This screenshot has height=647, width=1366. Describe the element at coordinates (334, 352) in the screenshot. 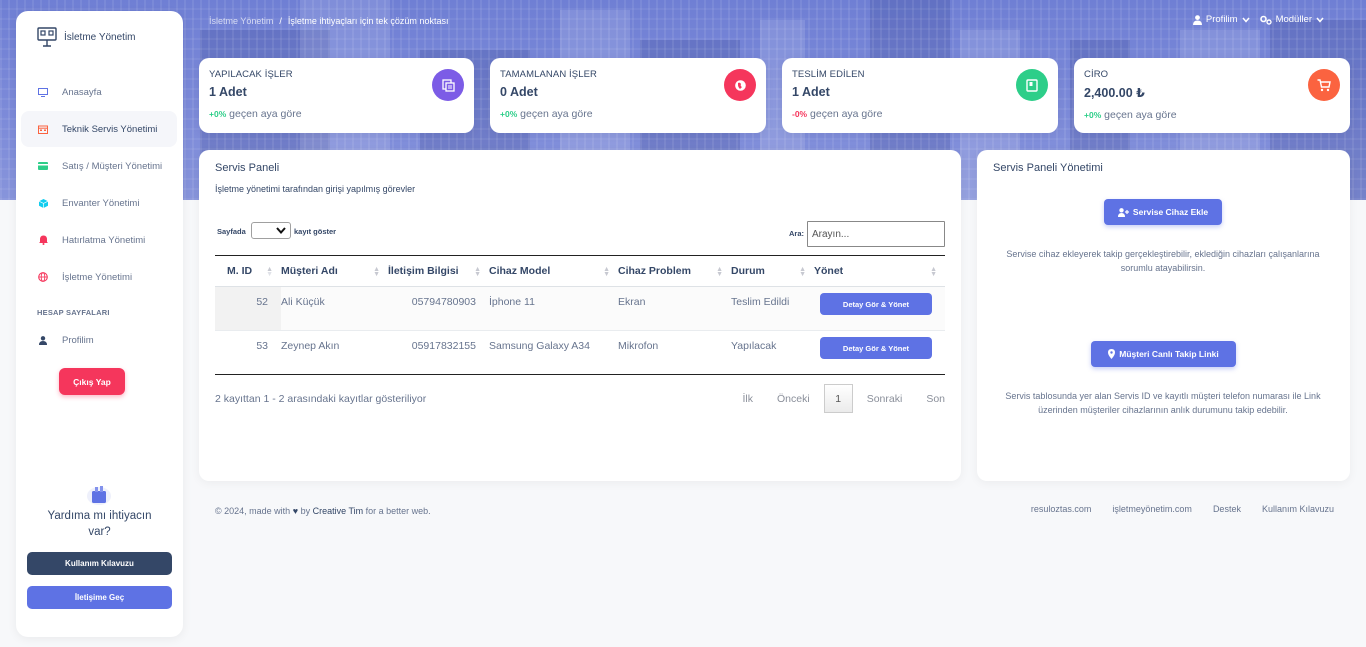

I see `cell-name: Zeynep Akın` at that location.